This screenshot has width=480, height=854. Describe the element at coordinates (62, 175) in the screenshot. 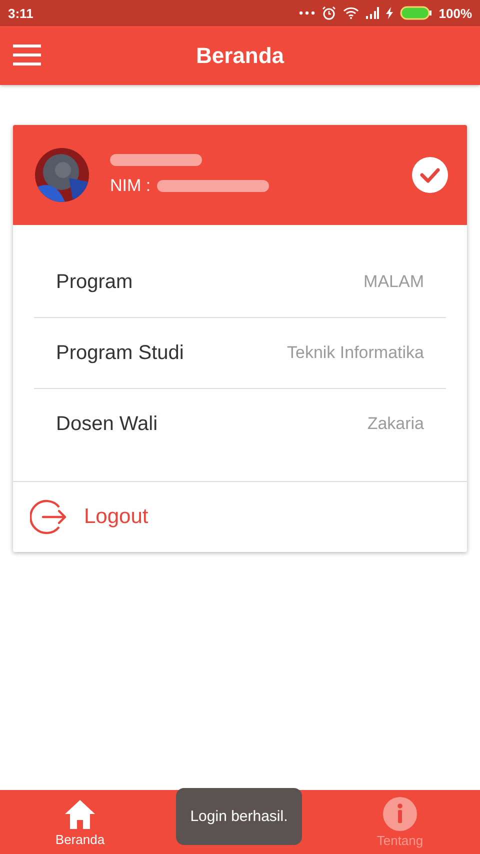

I see `avatar` at that location.